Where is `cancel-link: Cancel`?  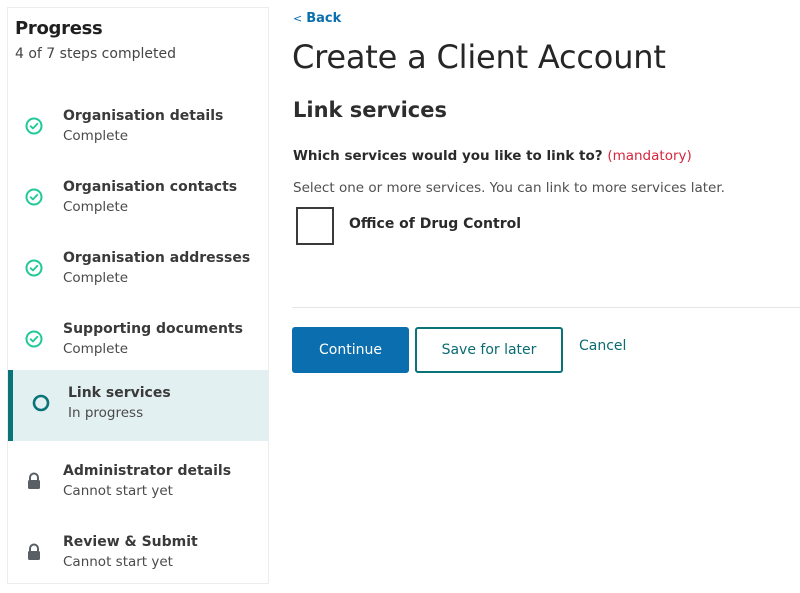
cancel-link: Cancel is located at coordinates (602, 346).